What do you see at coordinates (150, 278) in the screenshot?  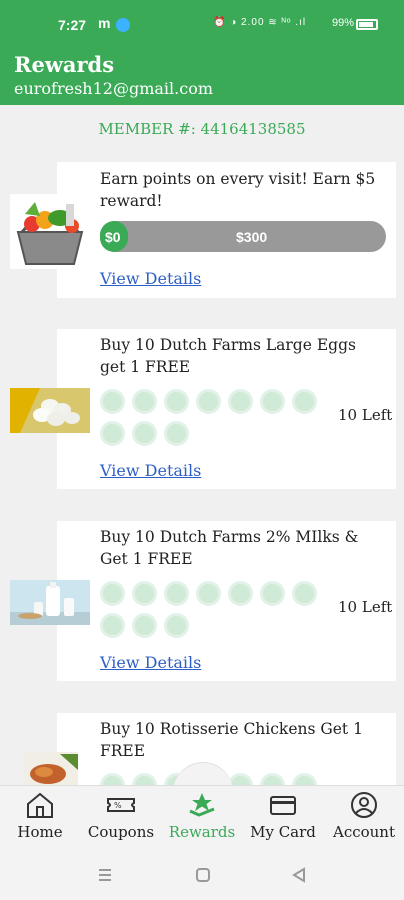 I see `view-details-link-visit: View Details` at bounding box center [150, 278].